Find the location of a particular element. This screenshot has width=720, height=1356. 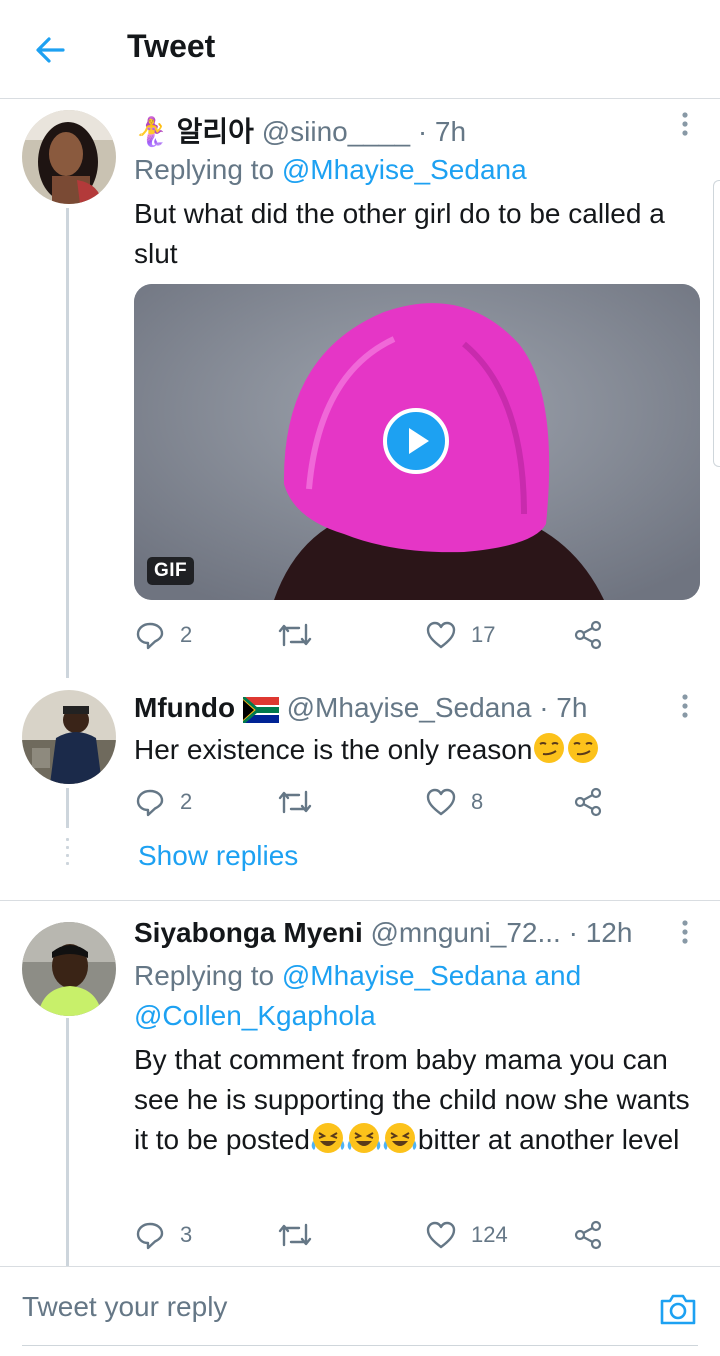

like-button: 8 is located at coordinates (454, 802).